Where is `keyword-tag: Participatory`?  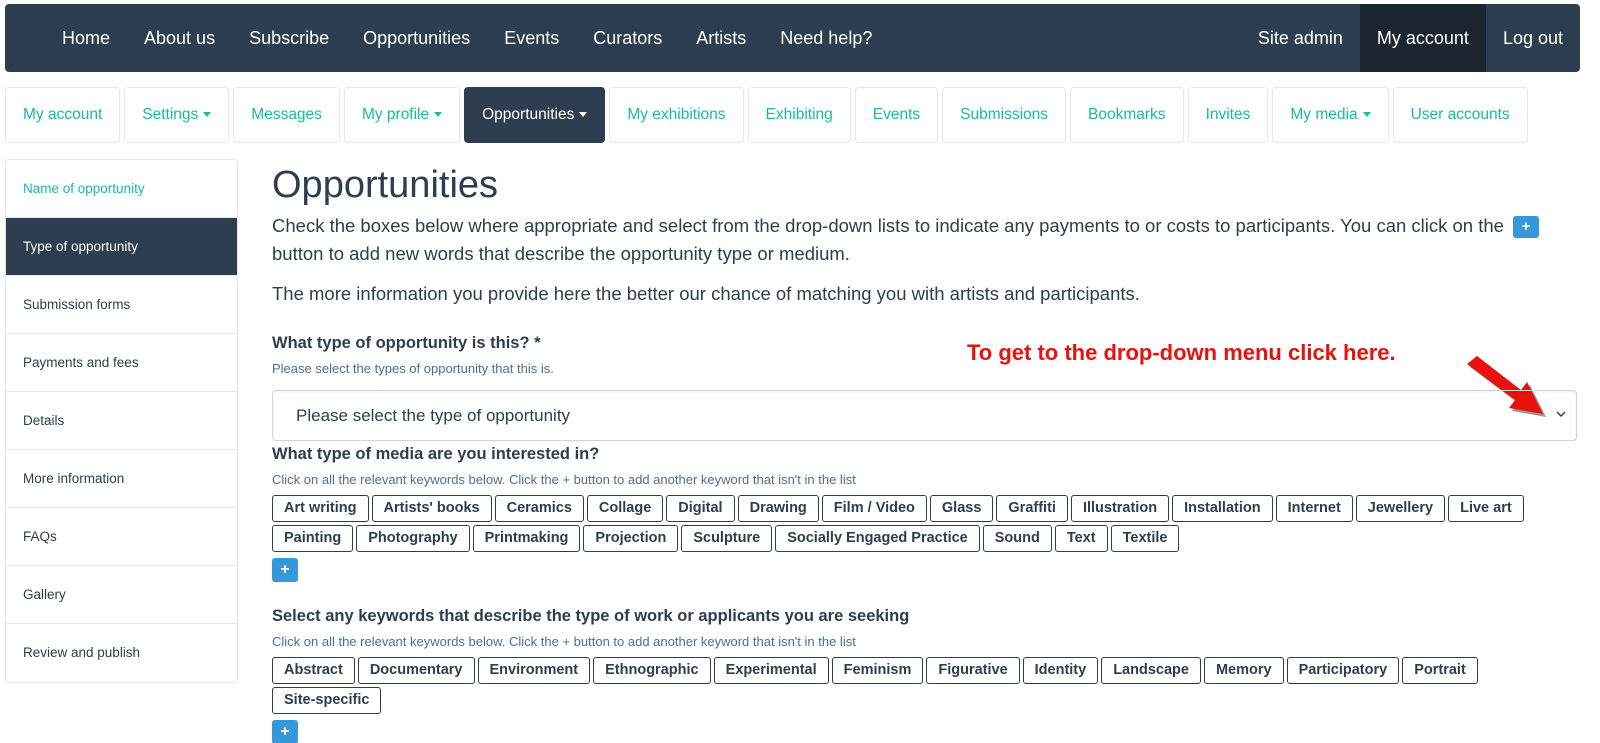 keyword-tag: Participatory is located at coordinates (1343, 670).